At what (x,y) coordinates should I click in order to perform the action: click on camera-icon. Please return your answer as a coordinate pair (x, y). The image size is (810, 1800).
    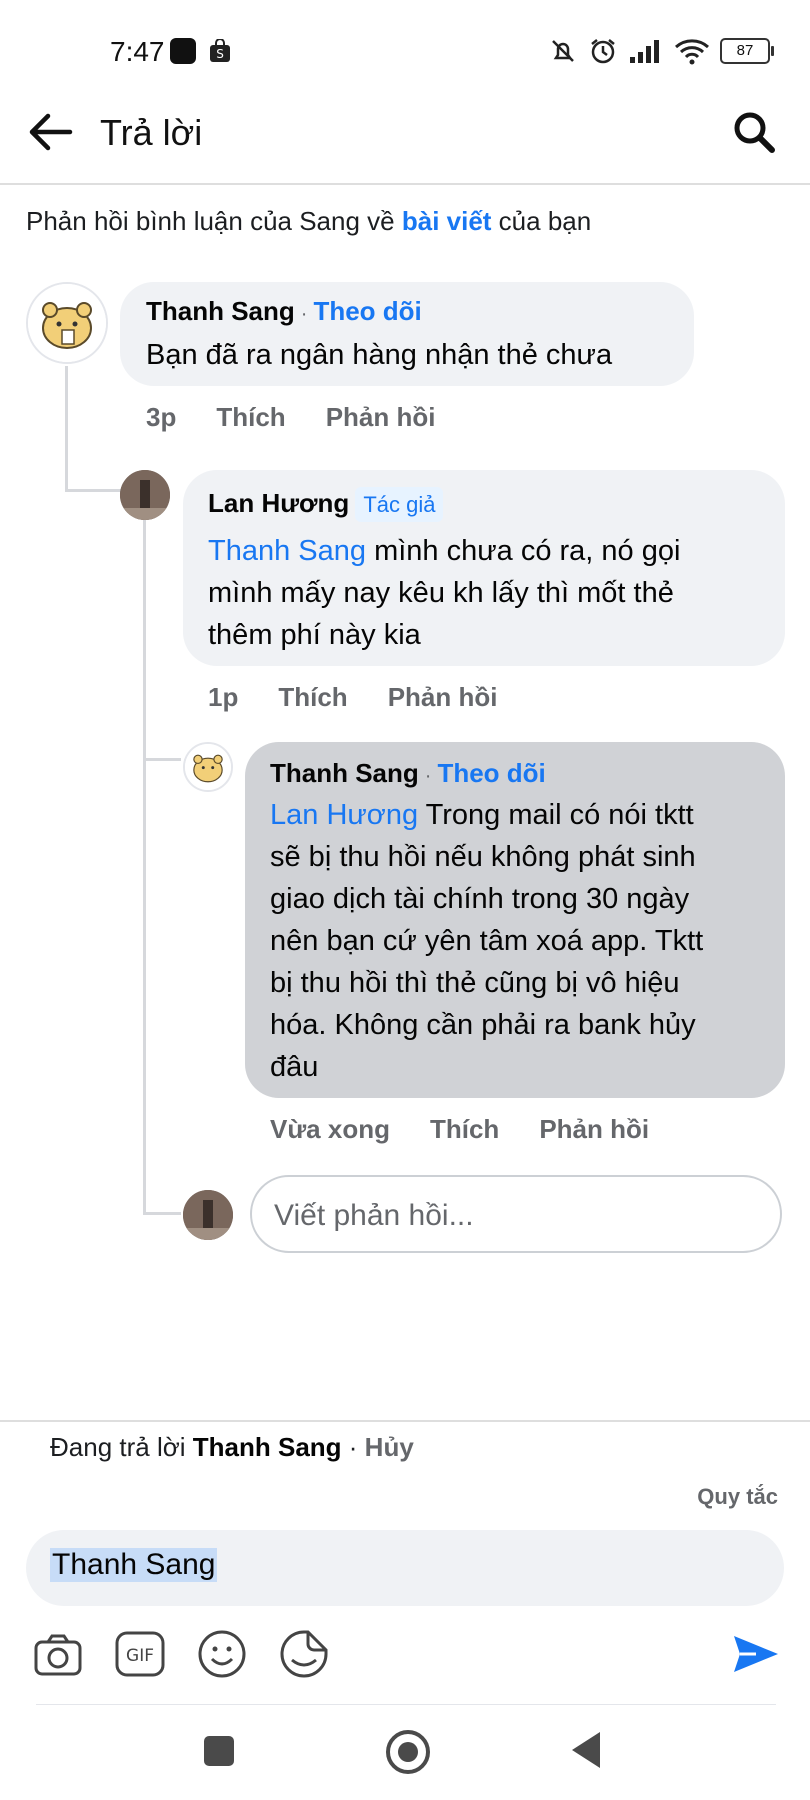
    Looking at the image, I should click on (58, 1654).